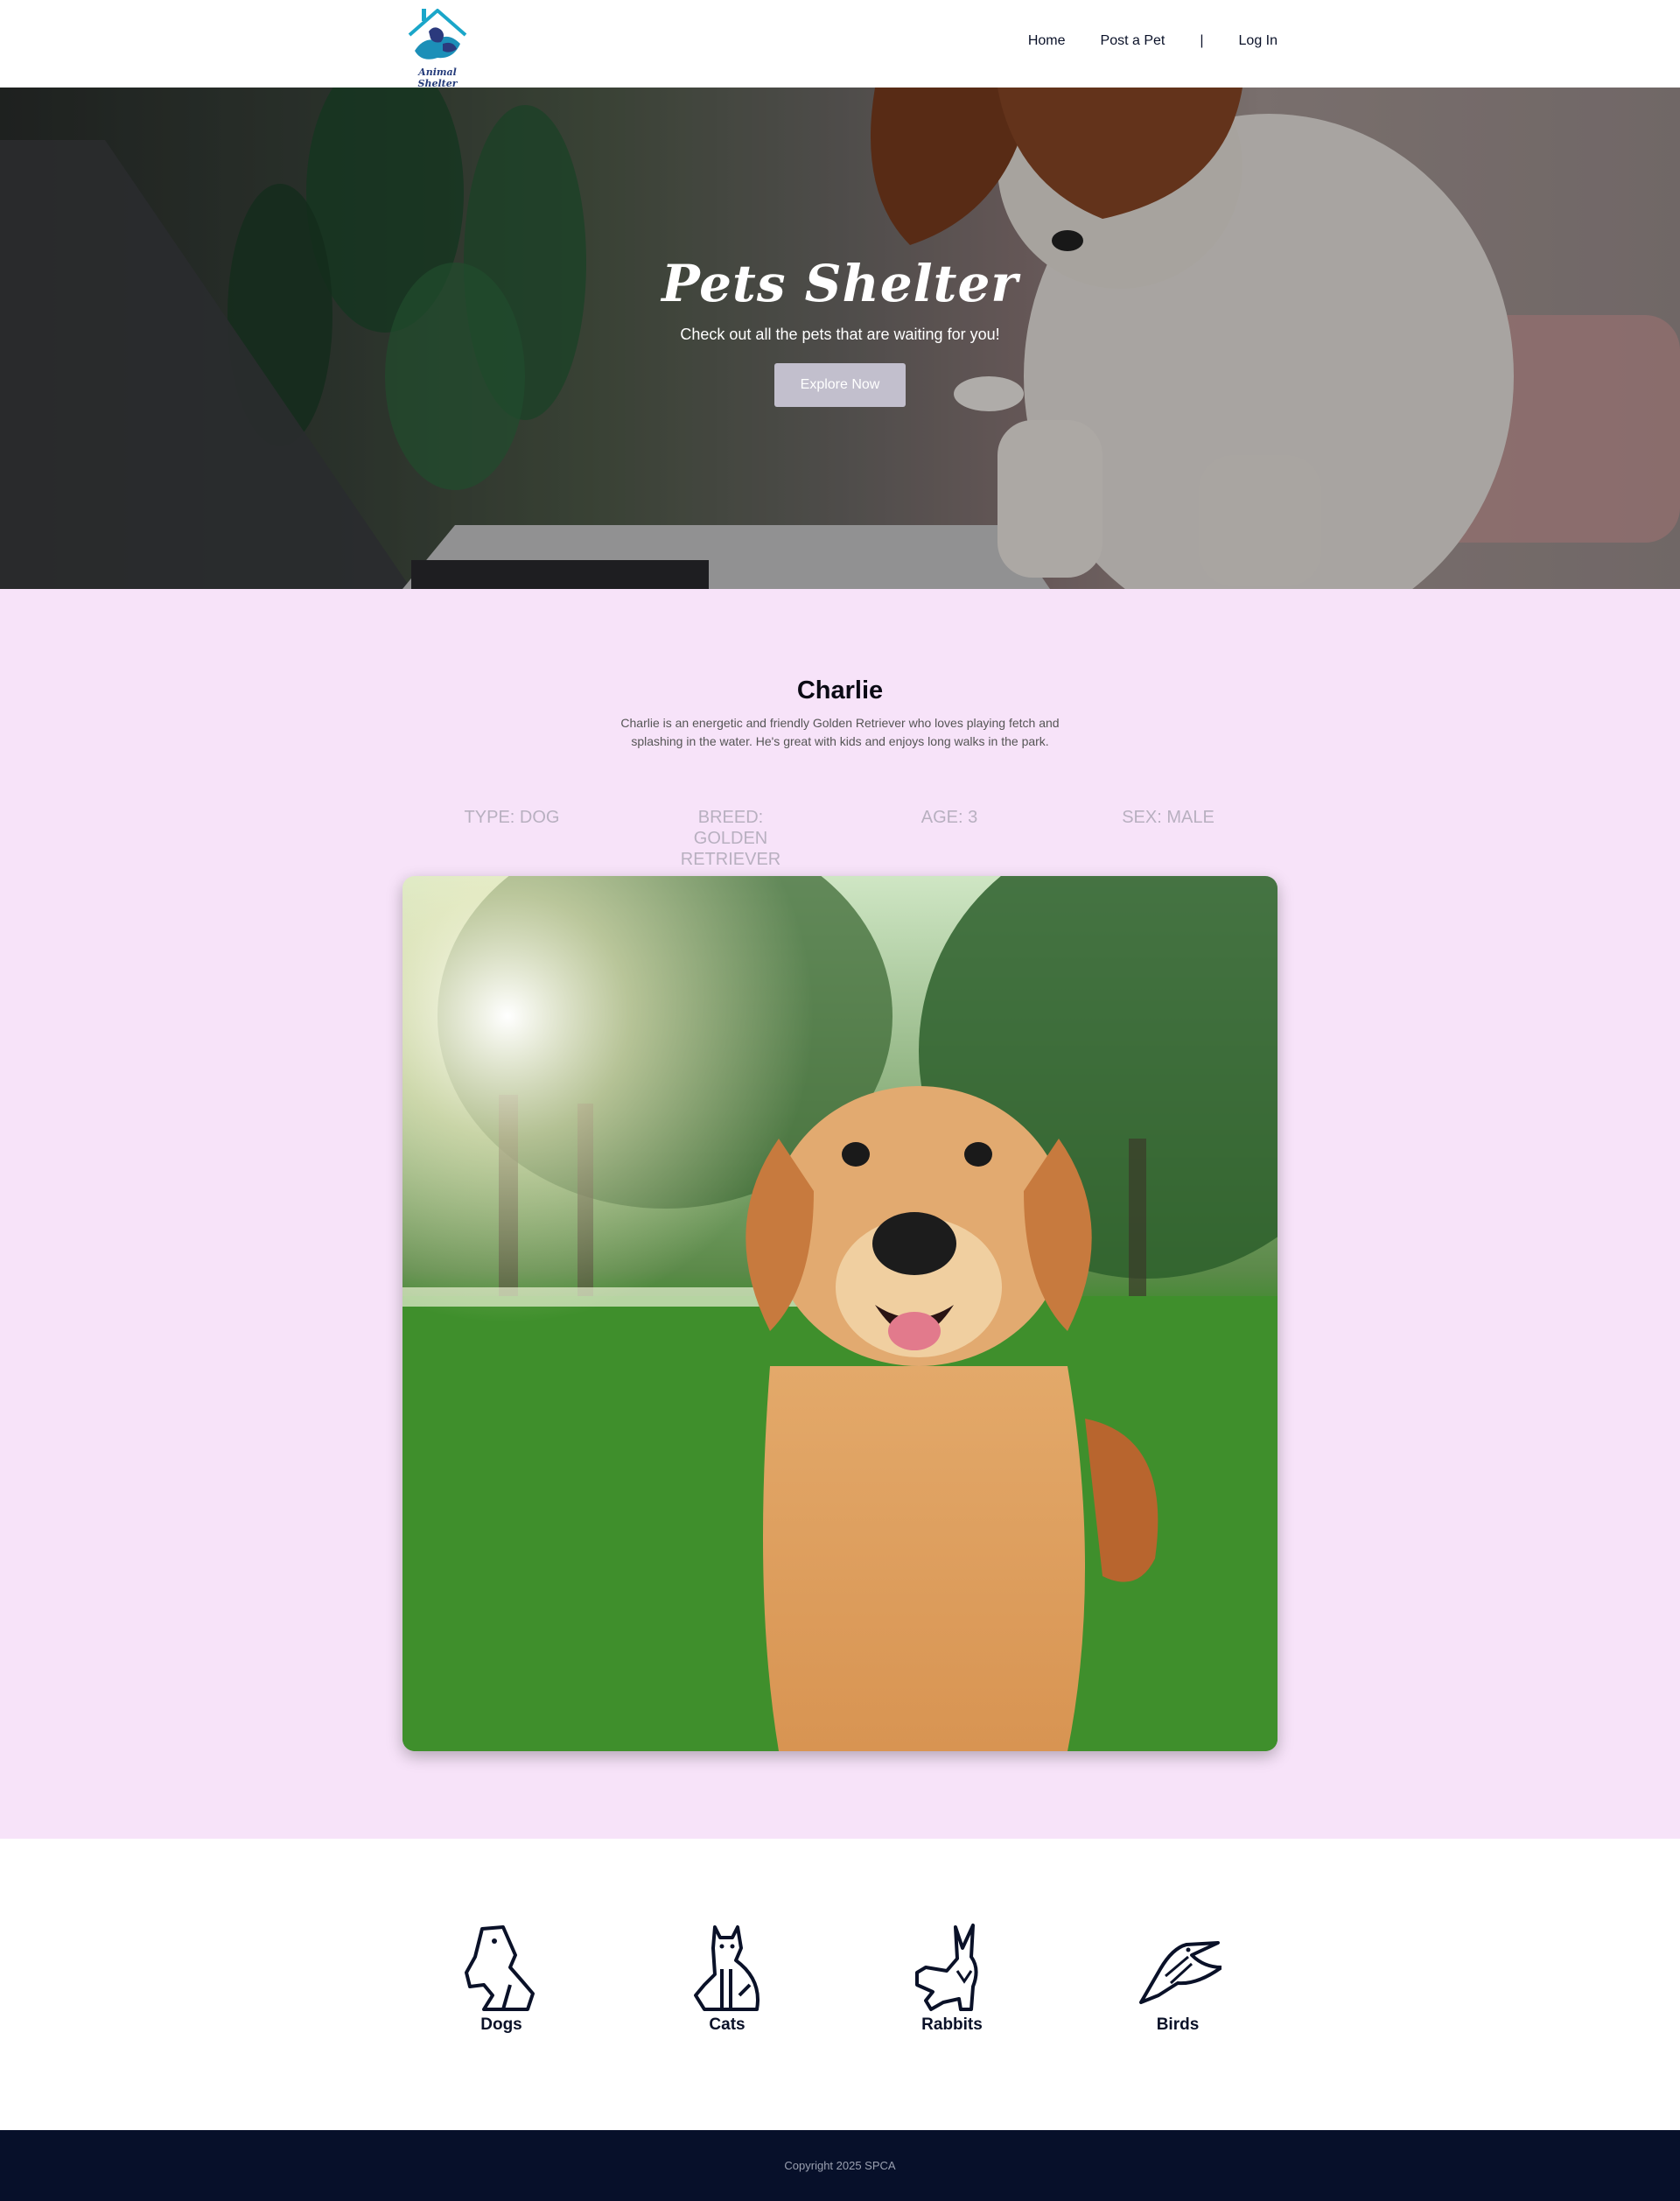  I want to click on copyright-text: Copyright 2025 SPCA, so click(840, 2165).